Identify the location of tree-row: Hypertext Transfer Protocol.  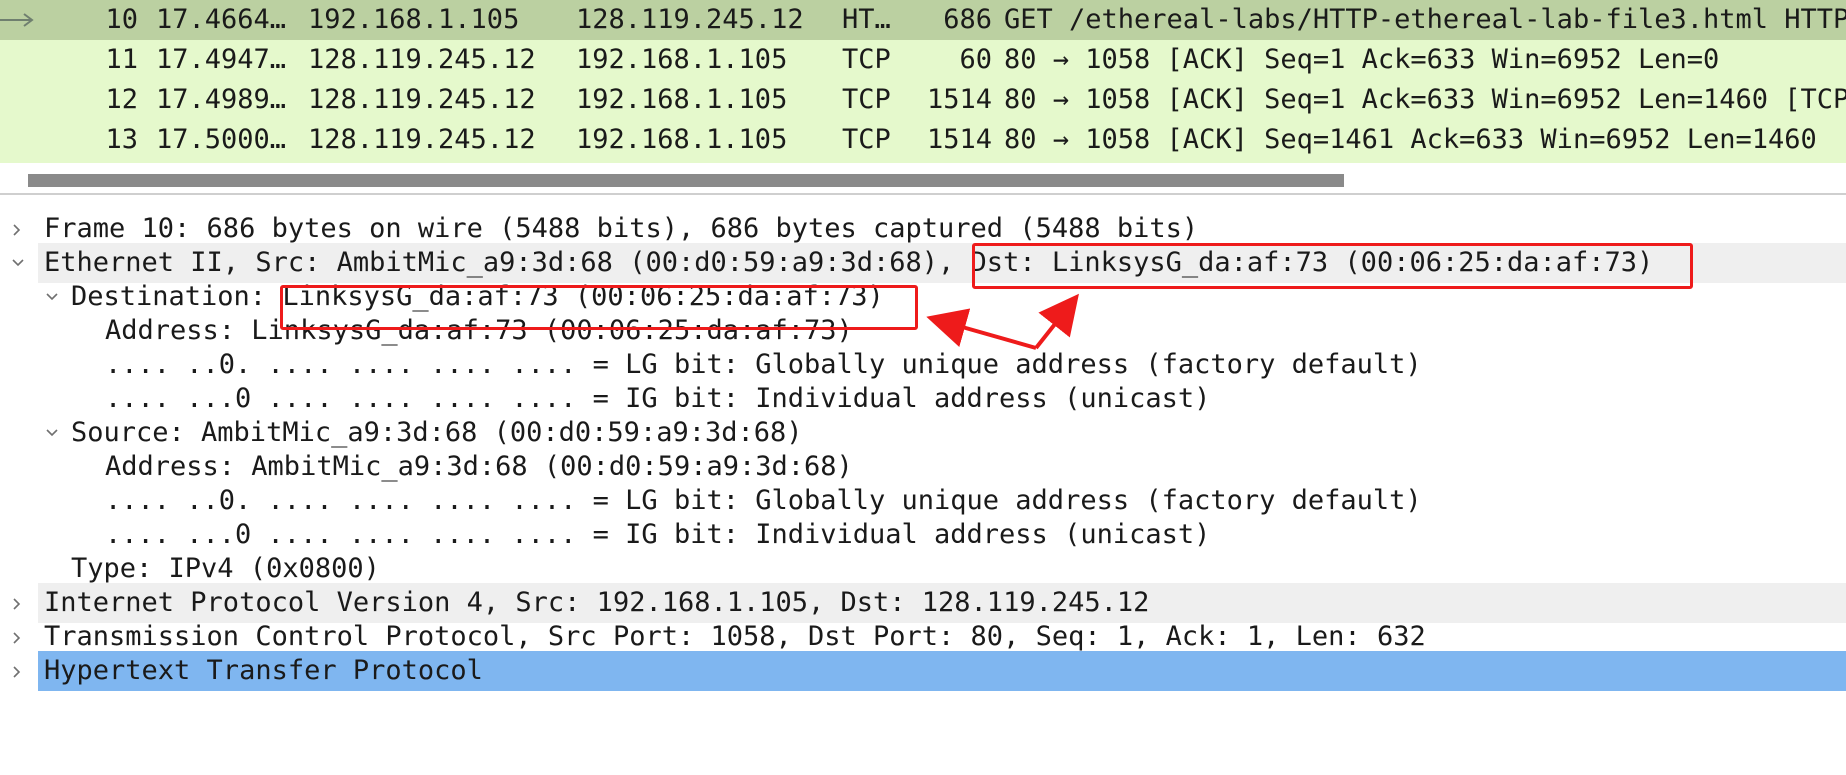
(923, 671).